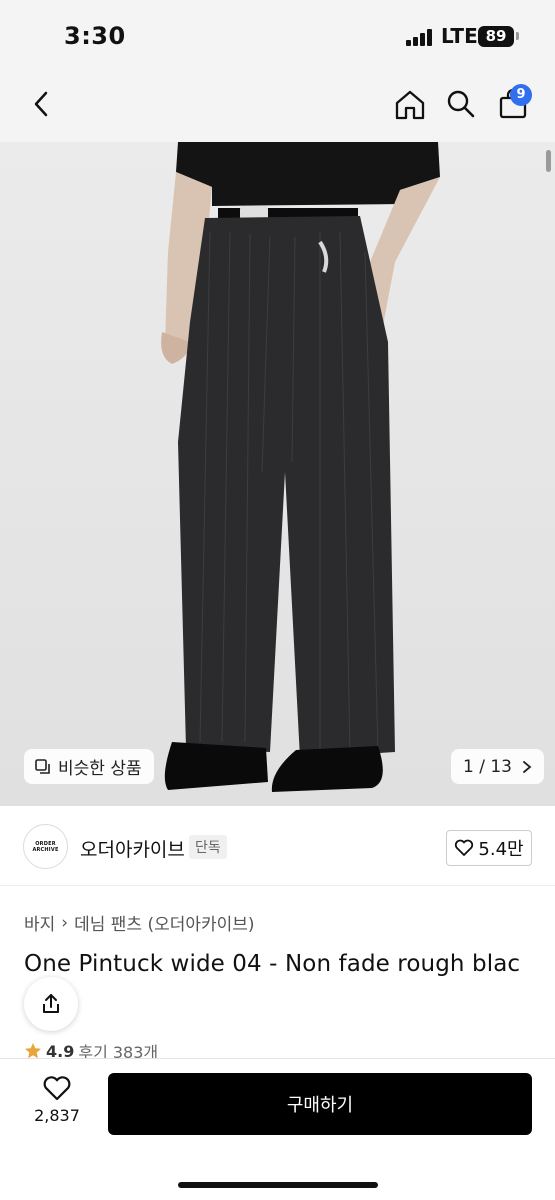 This screenshot has height=1200, width=555. What do you see at coordinates (164, 922) in the screenshot?
I see `breadcrumb-subcategory: 데님 팬츠 (오더아카이브)` at bounding box center [164, 922].